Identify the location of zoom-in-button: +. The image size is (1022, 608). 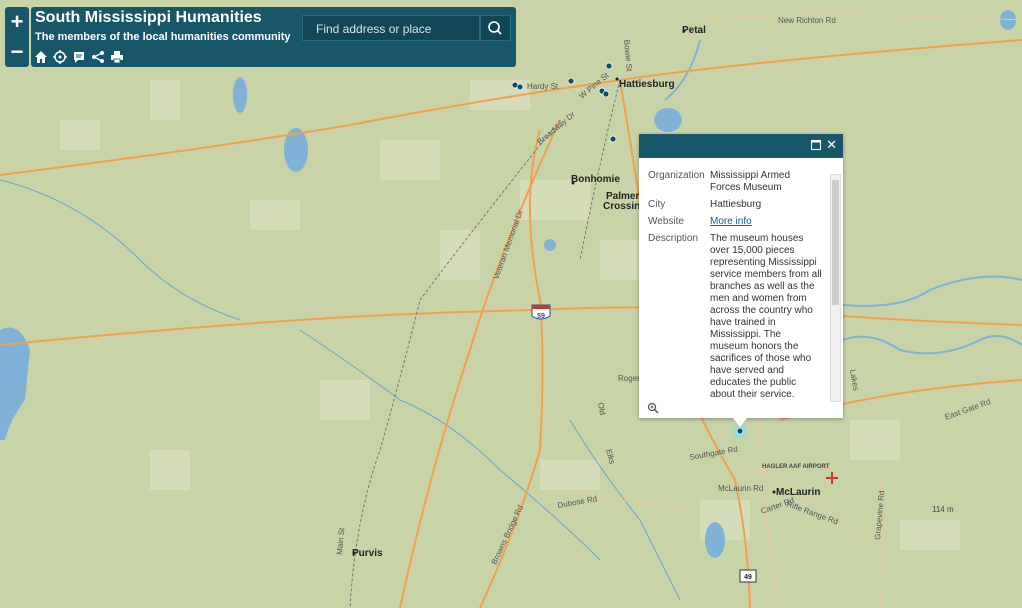
(17, 22).